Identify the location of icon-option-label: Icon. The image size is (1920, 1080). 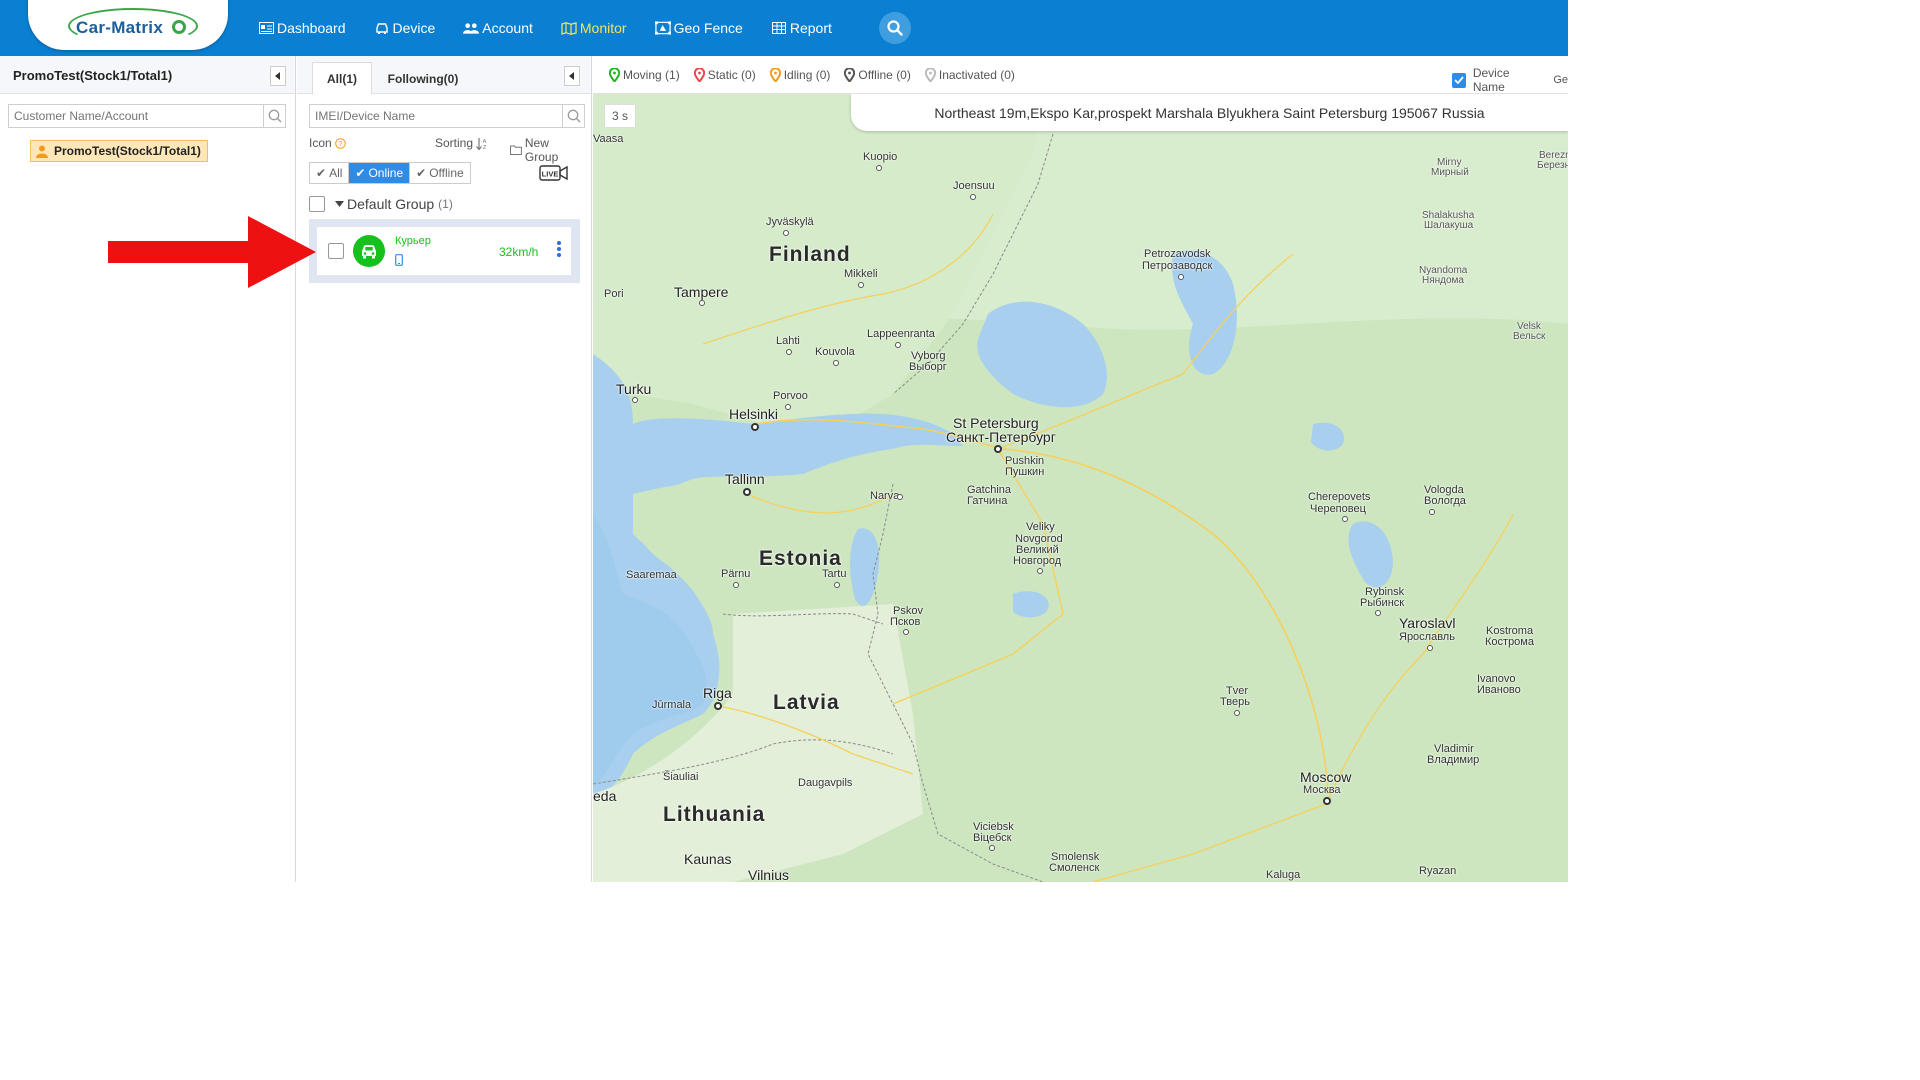
(320, 143).